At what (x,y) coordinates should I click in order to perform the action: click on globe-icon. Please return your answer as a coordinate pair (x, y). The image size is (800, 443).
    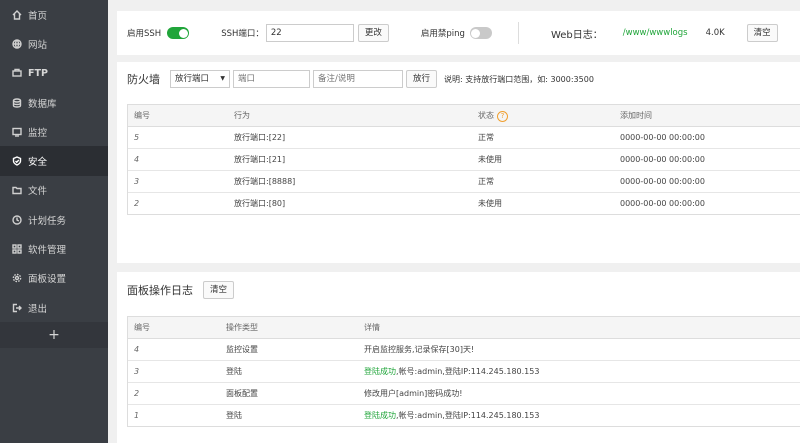
    Looking at the image, I should click on (17, 44).